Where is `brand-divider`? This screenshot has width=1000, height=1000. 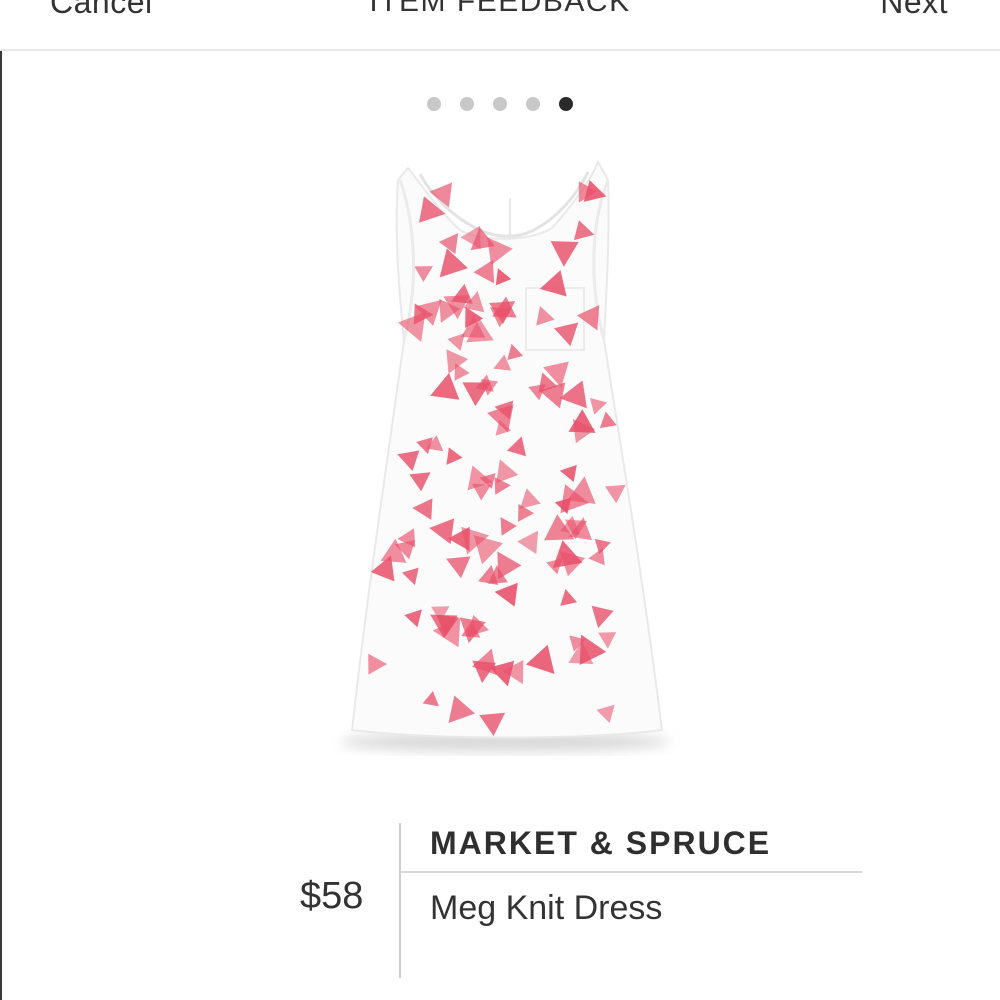
brand-divider is located at coordinates (631, 872).